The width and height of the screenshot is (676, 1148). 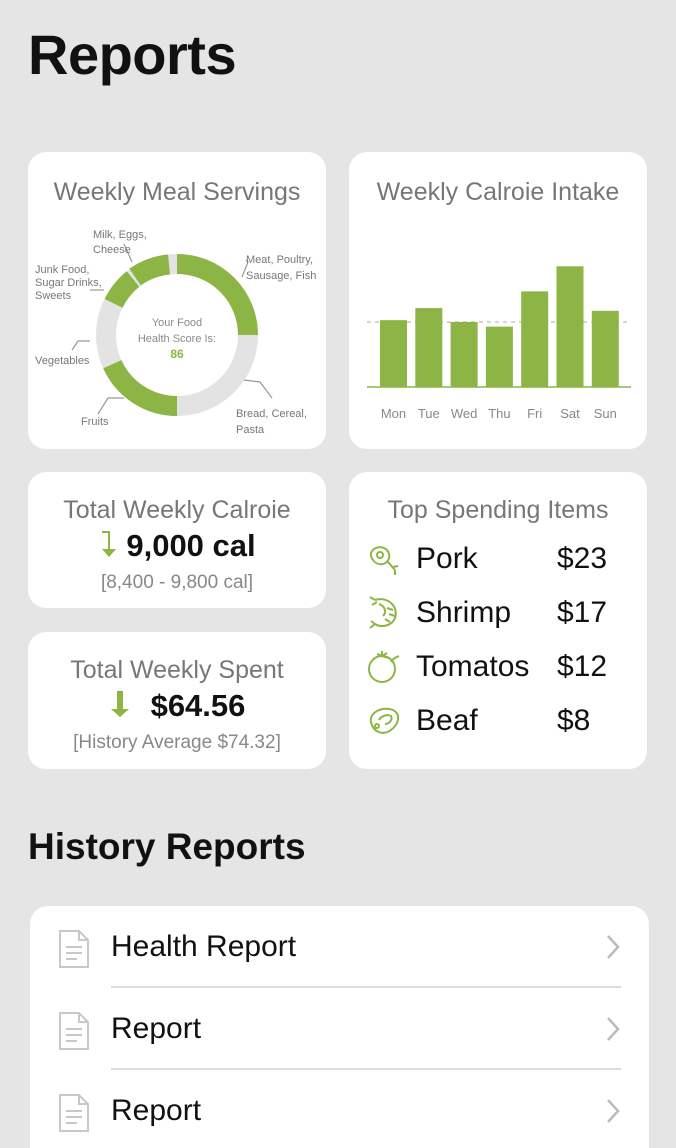 What do you see at coordinates (605, 413) in the screenshot?
I see `x-tick-label: Sun` at bounding box center [605, 413].